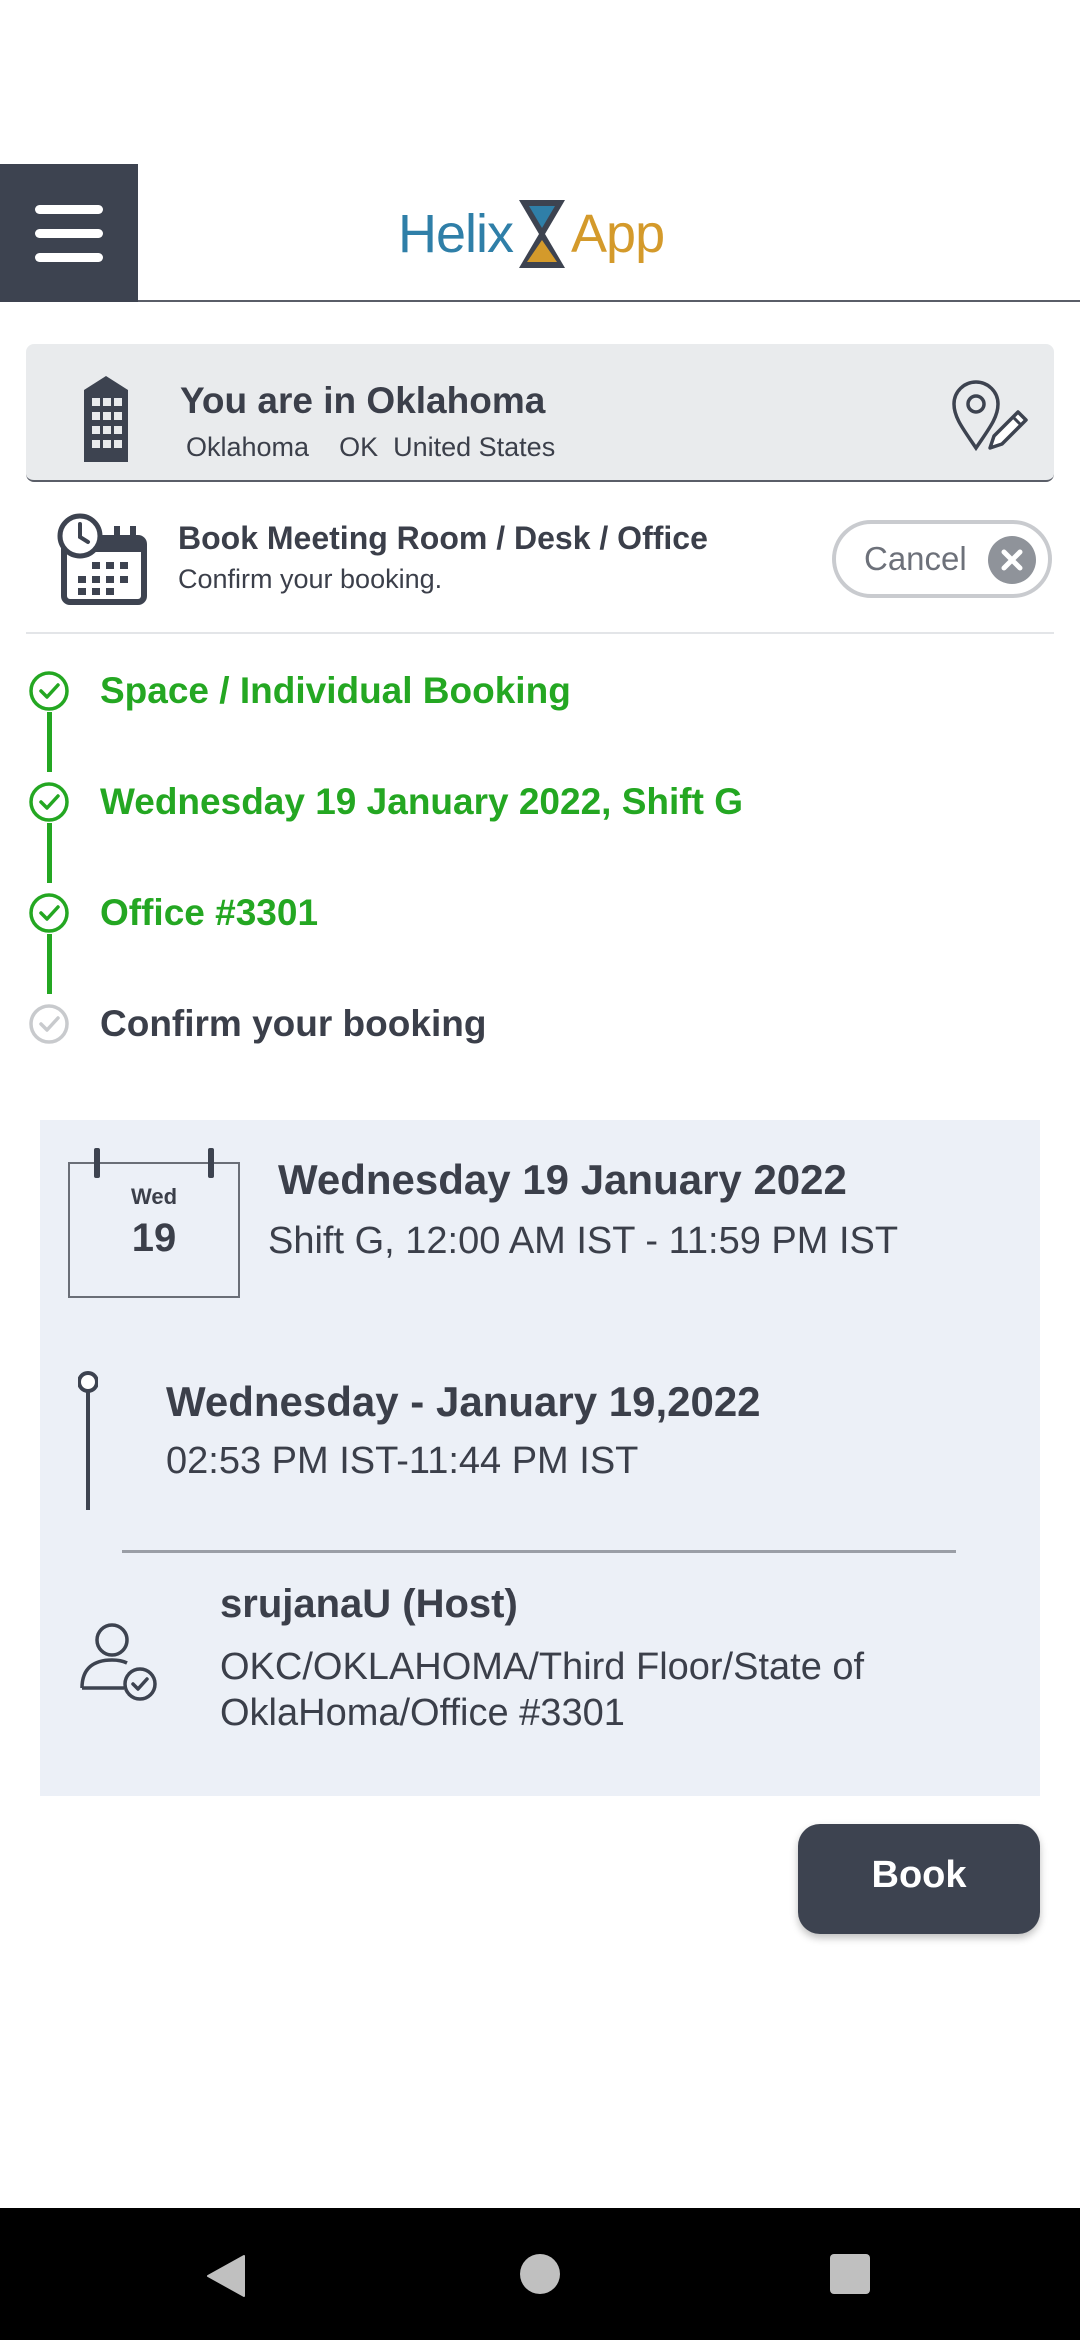 Image resolution: width=1080 pixels, height=2340 pixels. What do you see at coordinates (226, 2278) in the screenshot?
I see `back-icon` at bounding box center [226, 2278].